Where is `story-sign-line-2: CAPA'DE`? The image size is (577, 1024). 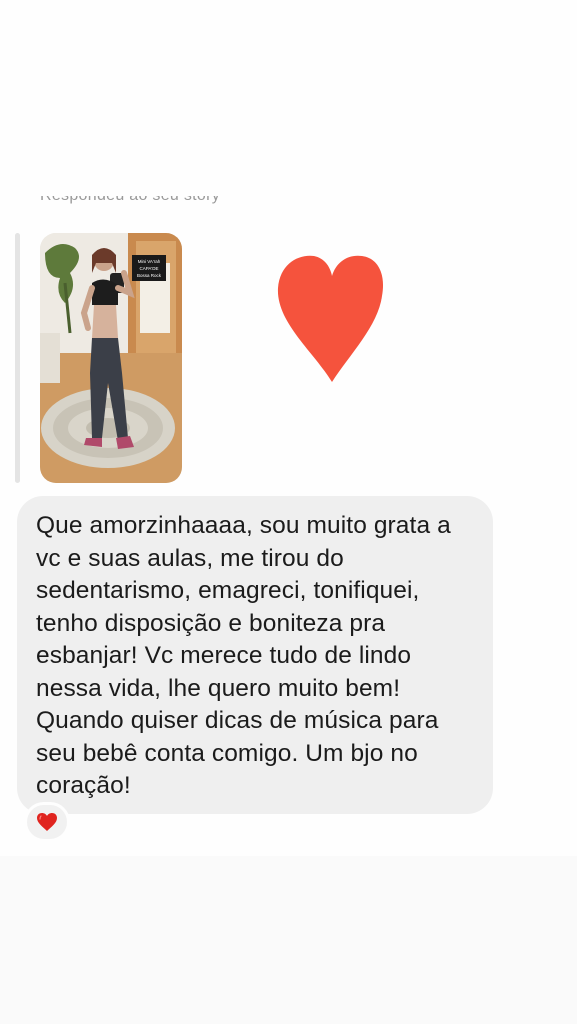
story-sign-line-2: CAPA'DE is located at coordinates (148, 268).